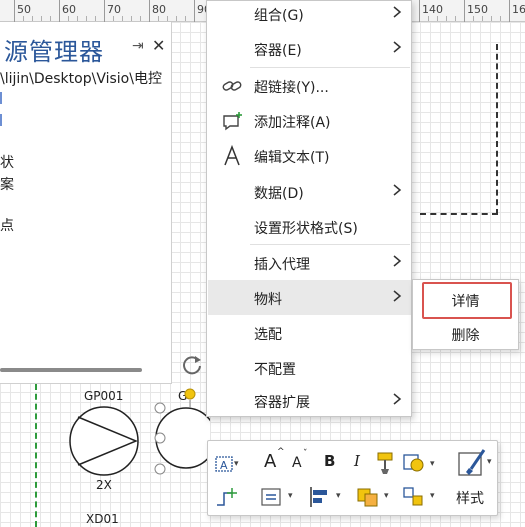  I want to click on file-path: \lijin\Desktop\Visio\电控, so click(81, 79).